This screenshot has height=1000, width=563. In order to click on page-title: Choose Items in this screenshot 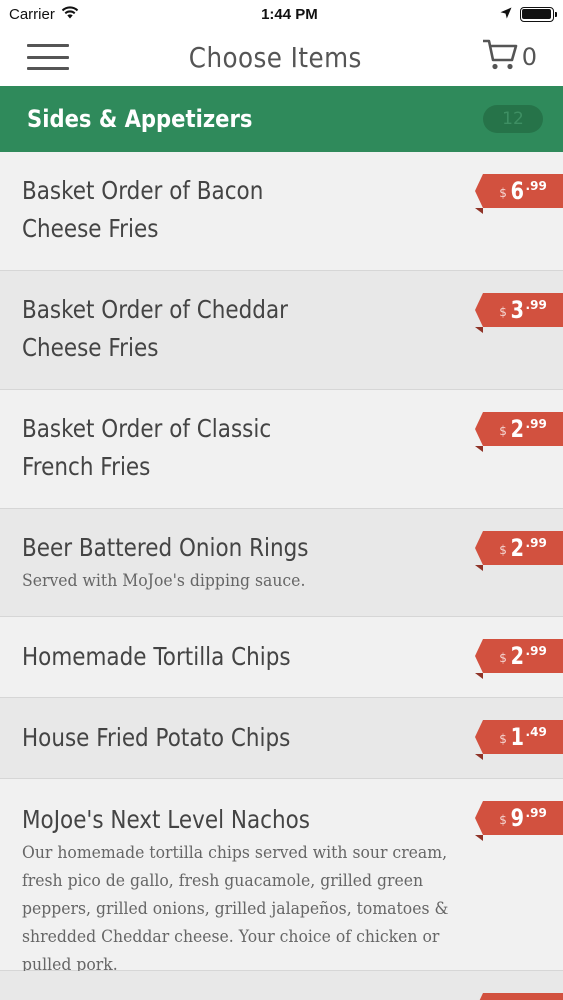, I will do `click(275, 57)`.